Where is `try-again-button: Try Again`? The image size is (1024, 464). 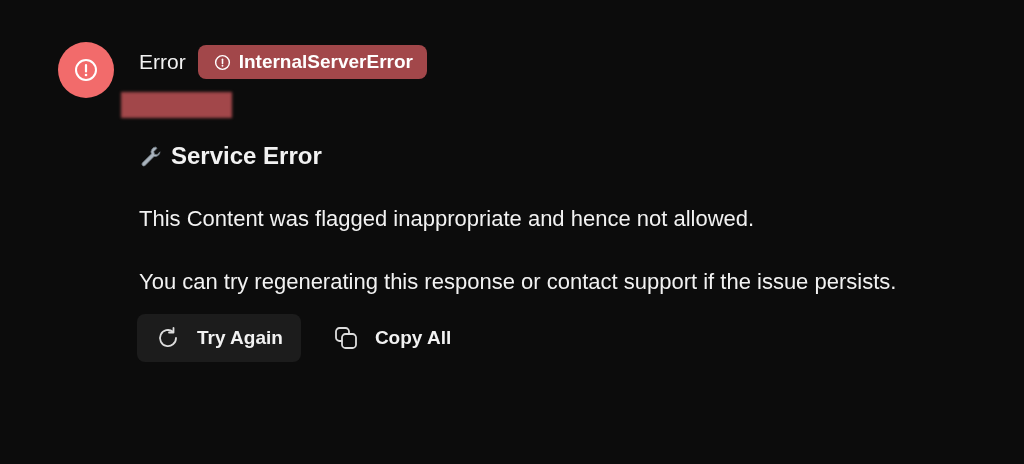 try-again-button: Try Again is located at coordinates (219, 338).